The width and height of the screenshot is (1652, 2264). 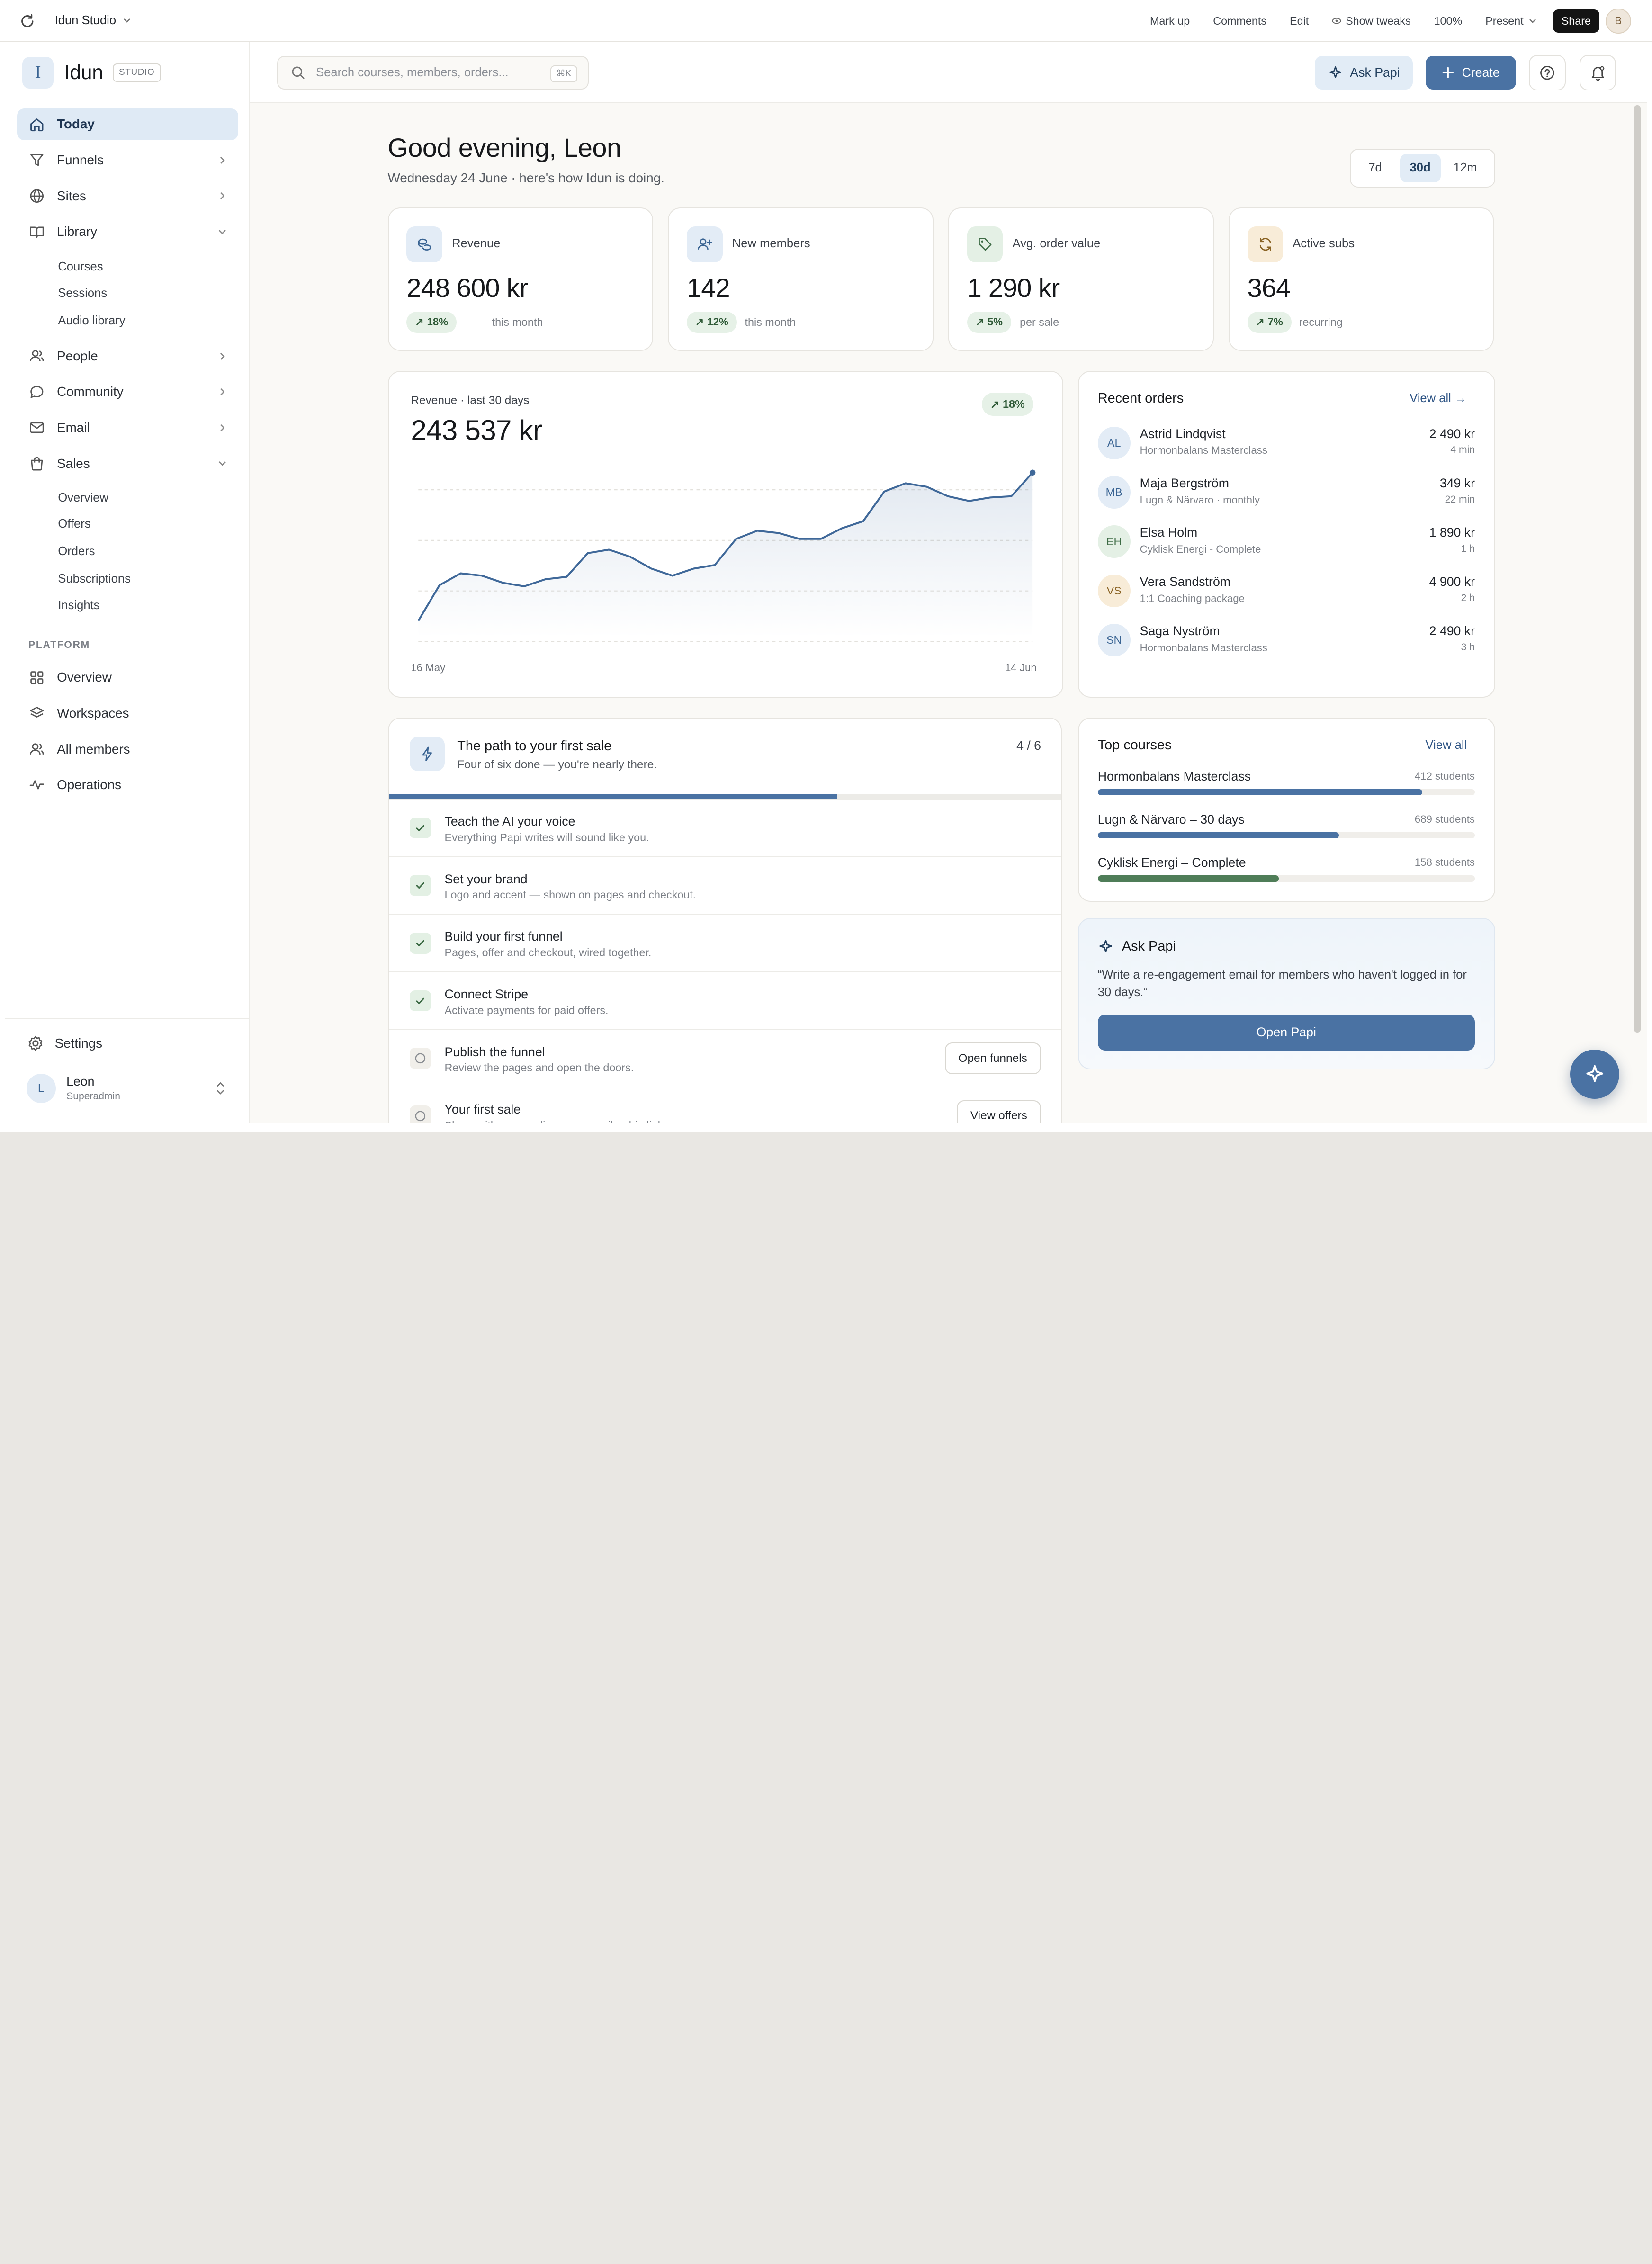 I want to click on comments-button: Comments, so click(x=1240, y=21).